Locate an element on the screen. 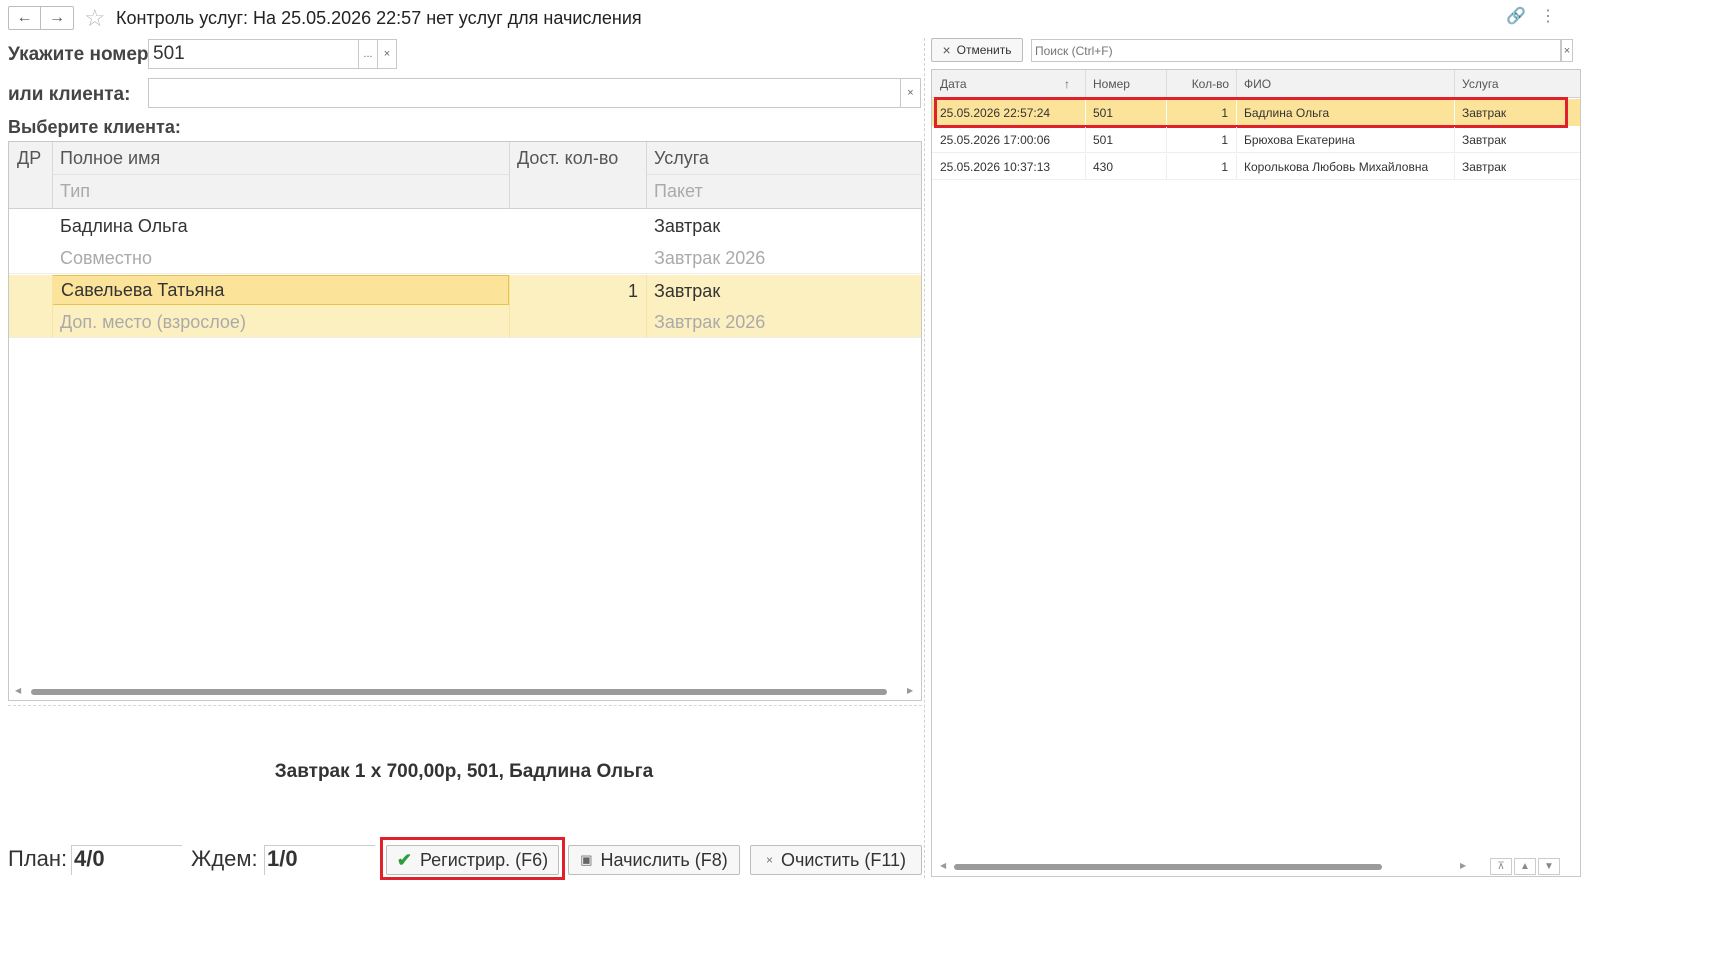 The width and height of the screenshot is (1713, 965). history-fio: Брюхова Екатерина is located at coordinates (1299, 140).